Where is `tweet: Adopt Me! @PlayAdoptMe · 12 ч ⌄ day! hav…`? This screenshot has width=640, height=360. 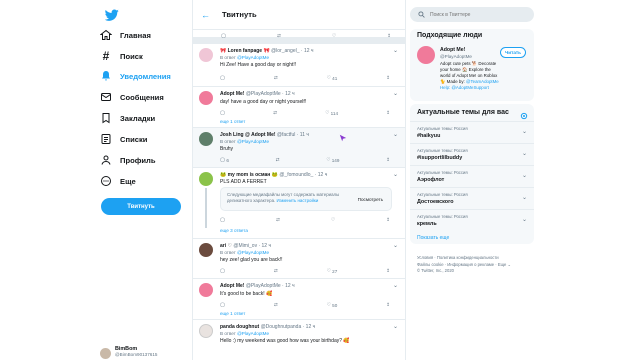
tweet: Adopt Me! @PlayAdoptMe · 12 ч ⌄ day! hav… is located at coordinates (299, 107).